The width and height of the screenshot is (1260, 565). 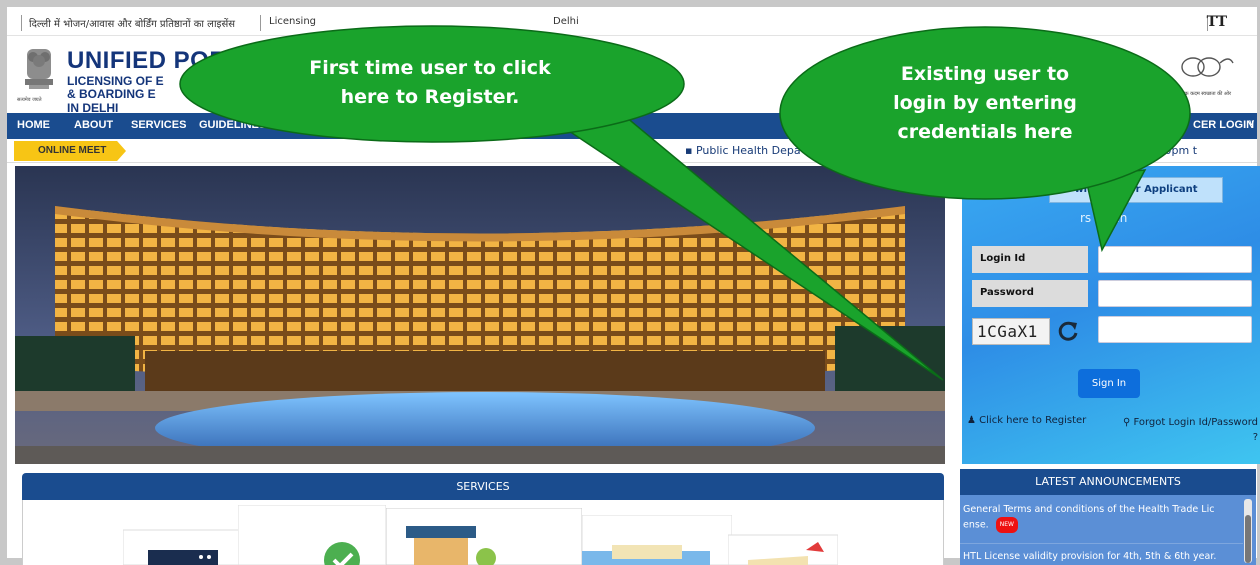 I want to click on refresh-captcha-icon, so click(x=1068, y=331).